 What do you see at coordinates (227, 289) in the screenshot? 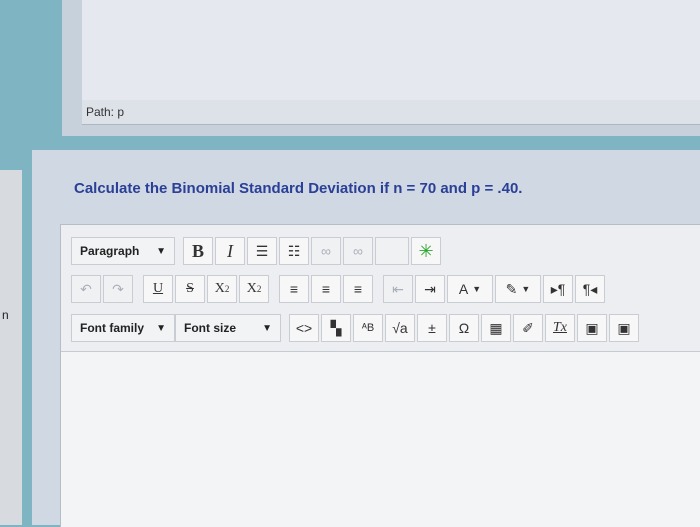
I see `subscript-mark: 2` at bounding box center [227, 289].